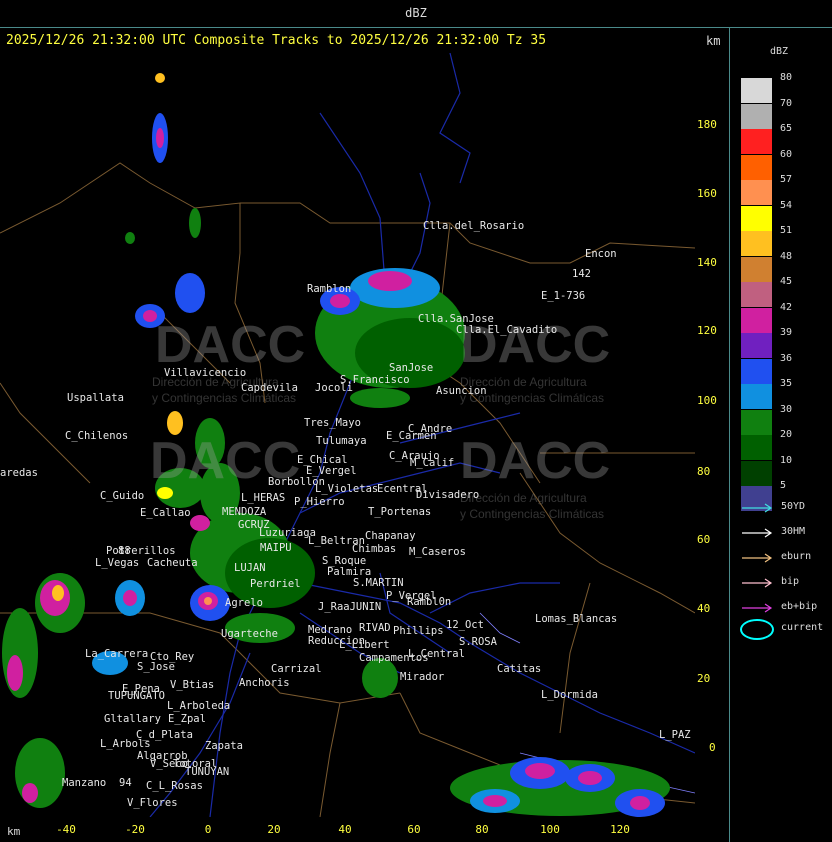 The height and width of the screenshot is (842, 832). I want to click on y-tick: 140, so click(707, 262).